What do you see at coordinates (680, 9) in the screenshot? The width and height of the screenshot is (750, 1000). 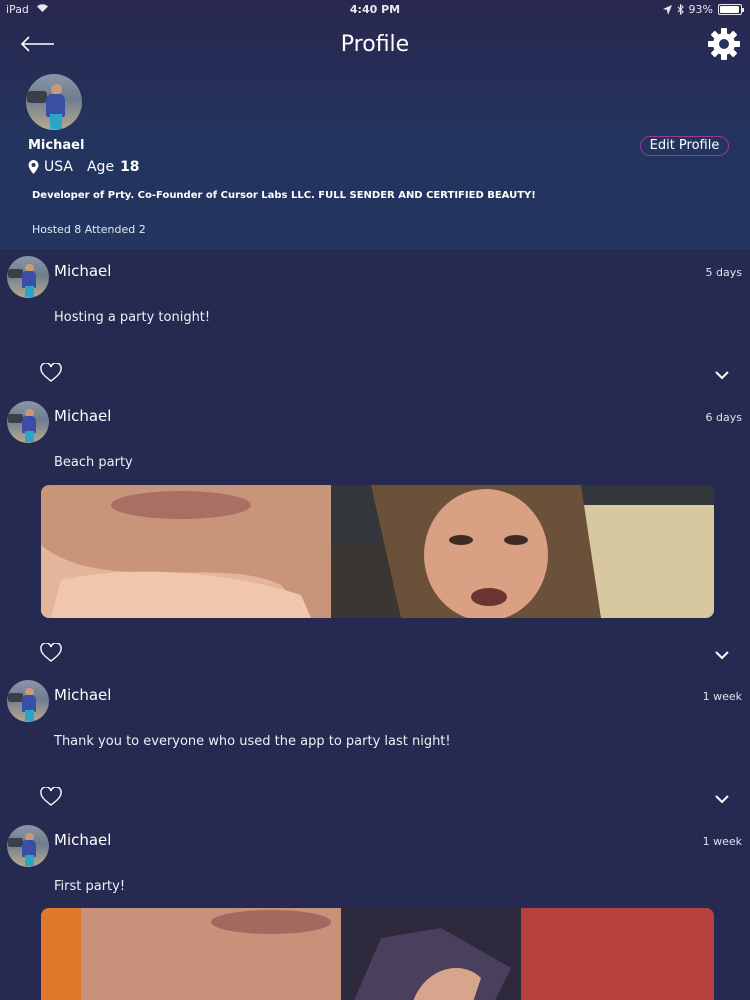 I see `bluetooth-icon` at bounding box center [680, 9].